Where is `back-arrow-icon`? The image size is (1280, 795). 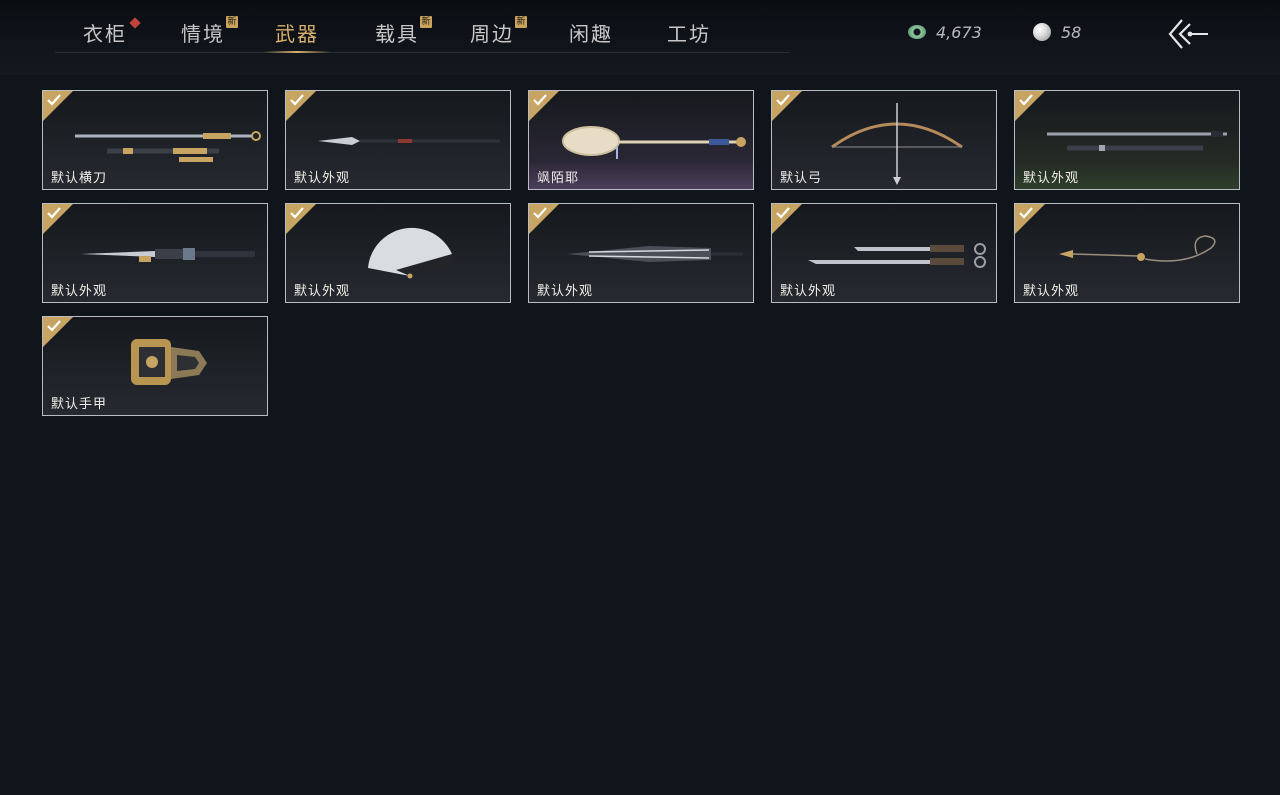 back-arrow-icon is located at coordinates (1188, 34).